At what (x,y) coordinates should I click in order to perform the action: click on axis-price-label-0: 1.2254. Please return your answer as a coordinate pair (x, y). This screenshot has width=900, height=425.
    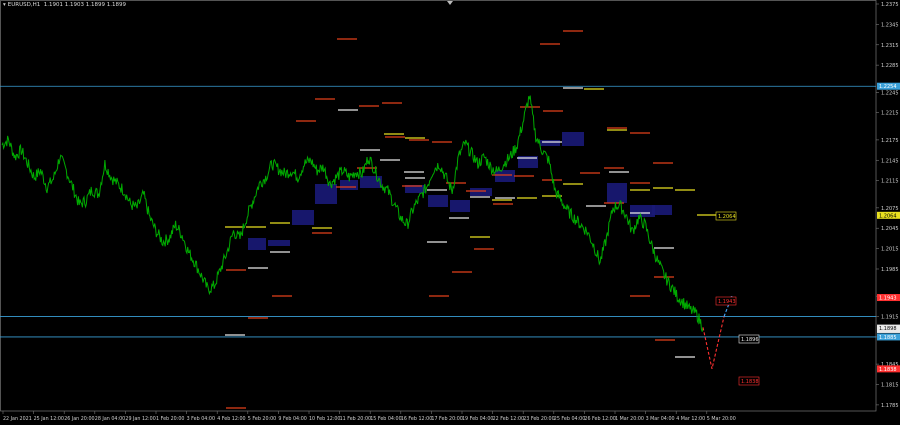
    Looking at the image, I should click on (888, 87).